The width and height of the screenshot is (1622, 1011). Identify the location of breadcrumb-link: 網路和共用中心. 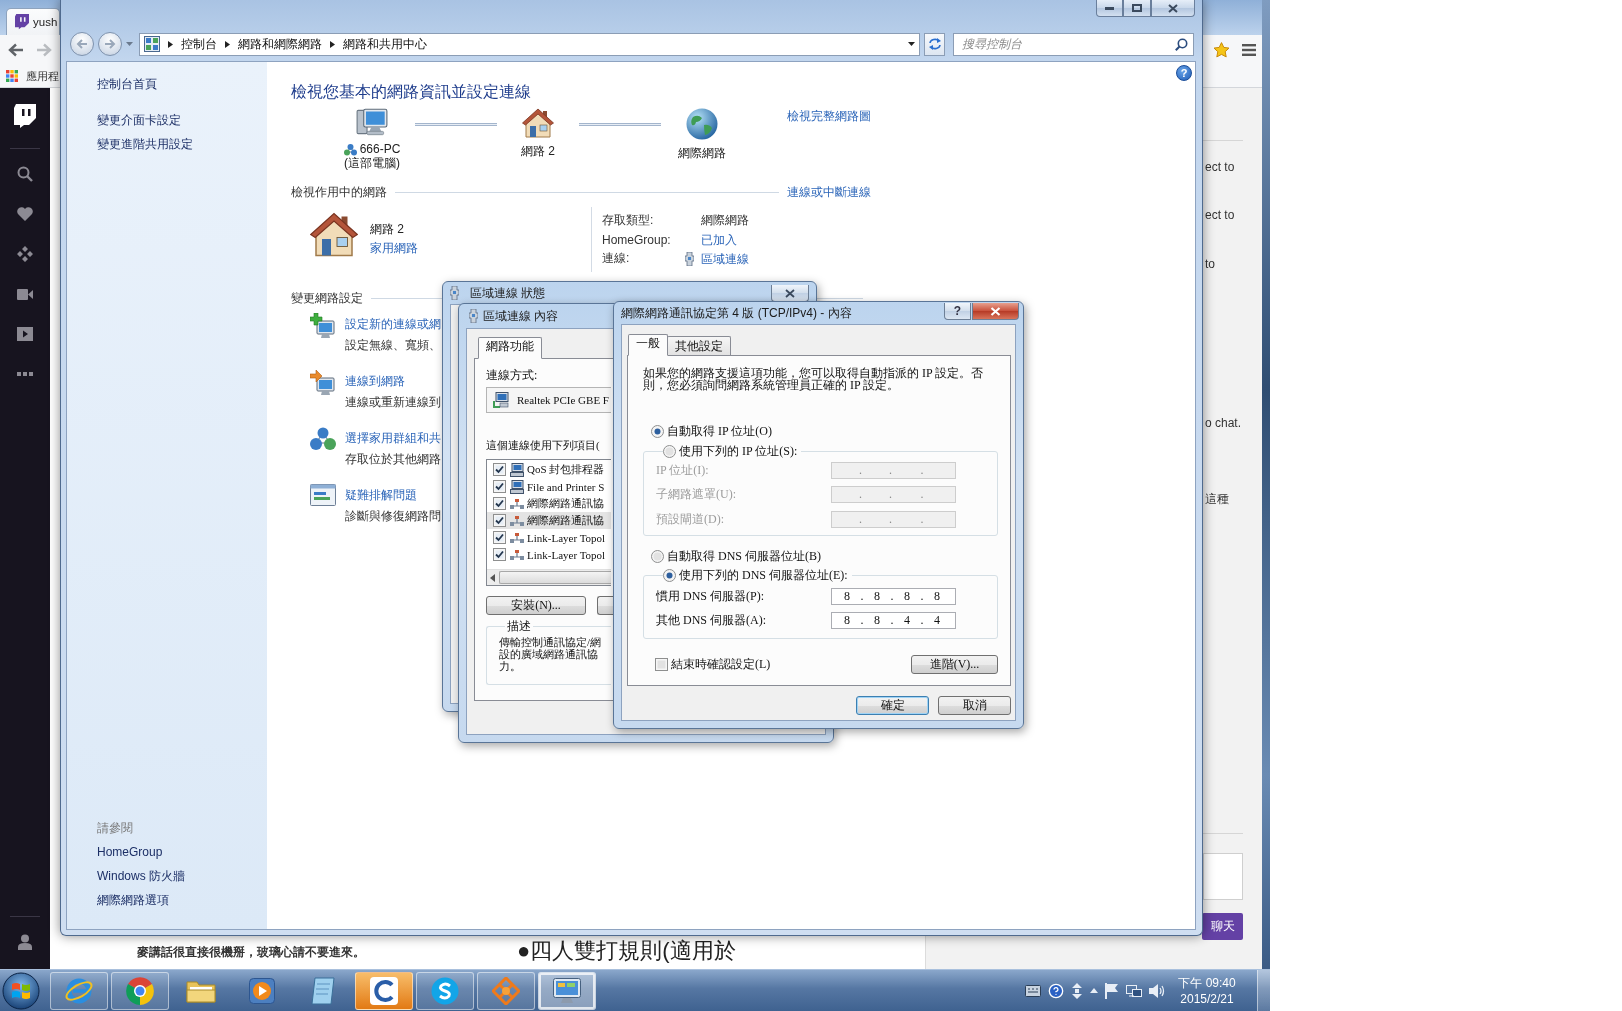
(385, 44).